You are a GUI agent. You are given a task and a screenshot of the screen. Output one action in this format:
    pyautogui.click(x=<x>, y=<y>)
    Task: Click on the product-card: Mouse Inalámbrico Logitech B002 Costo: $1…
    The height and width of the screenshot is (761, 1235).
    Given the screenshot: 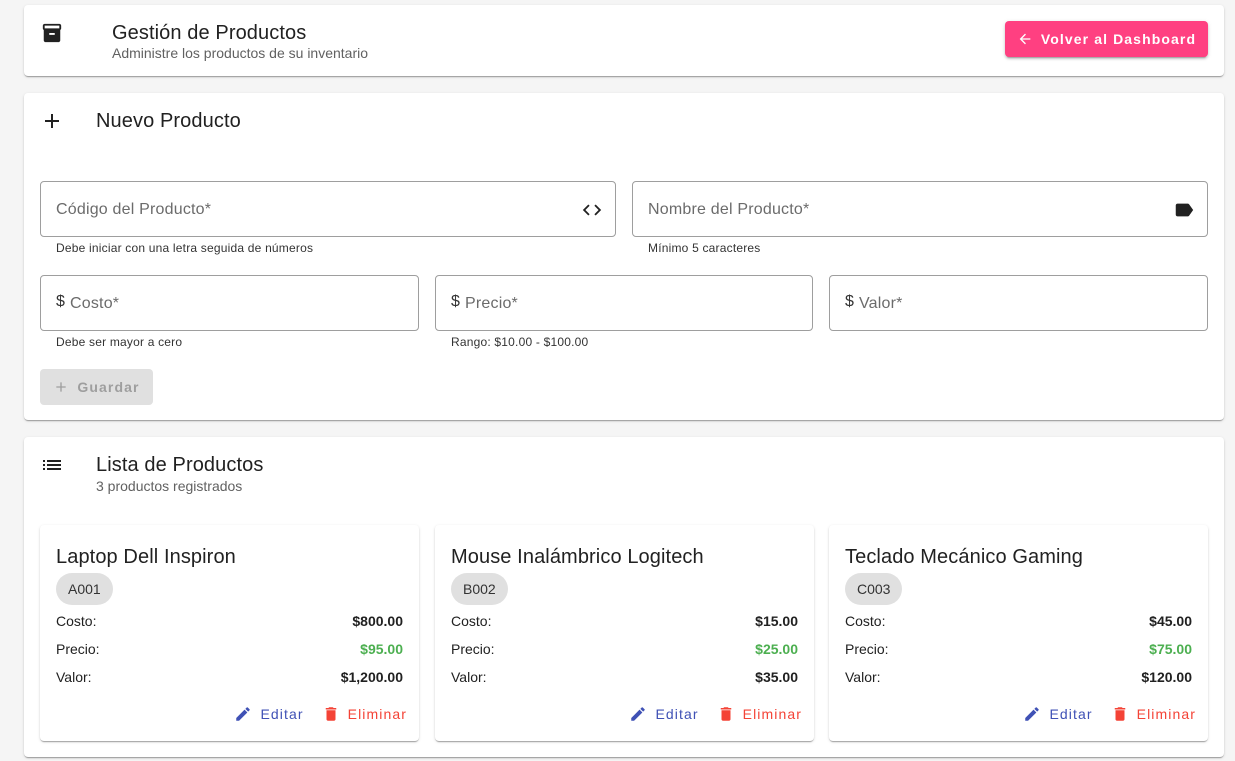 What is the action you would take?
    pyautogui.click(x=624, y=633)
    